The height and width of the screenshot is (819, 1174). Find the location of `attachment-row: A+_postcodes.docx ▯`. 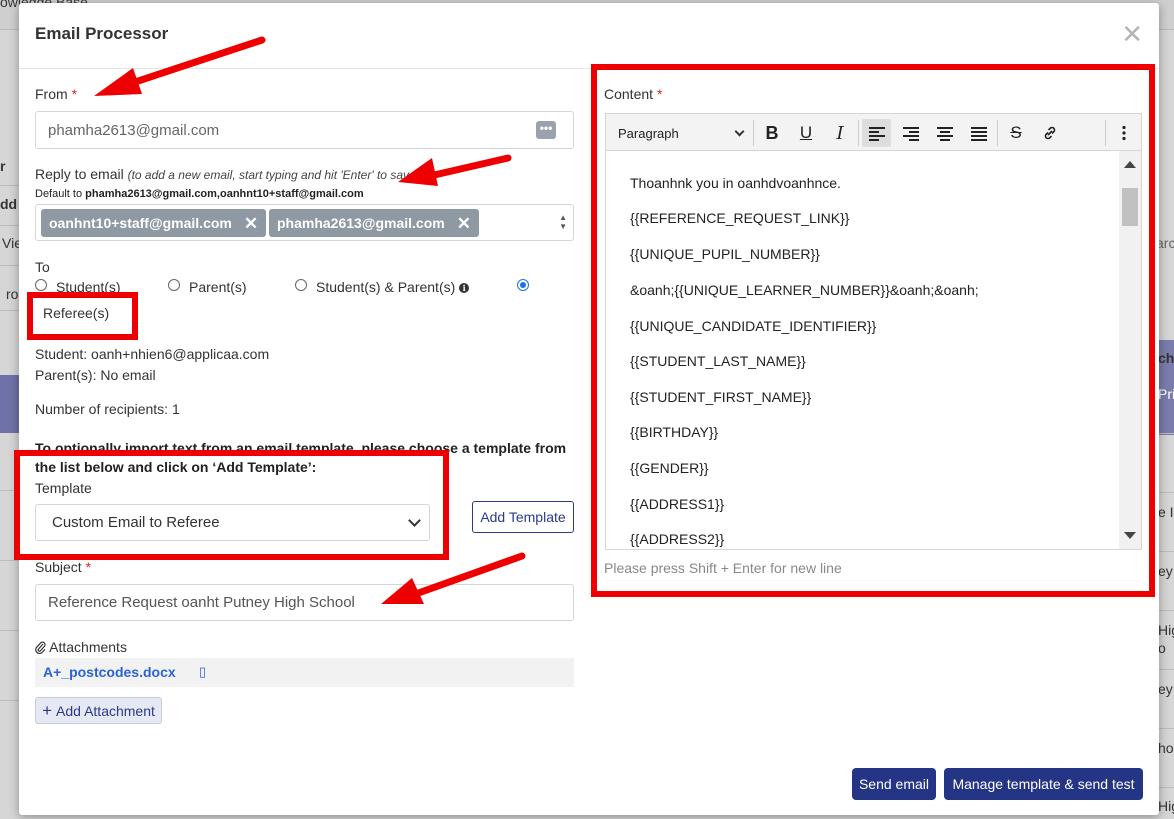

attachment-row: A+_postcodes.docx ▯ is located at coordinates (304, 672).